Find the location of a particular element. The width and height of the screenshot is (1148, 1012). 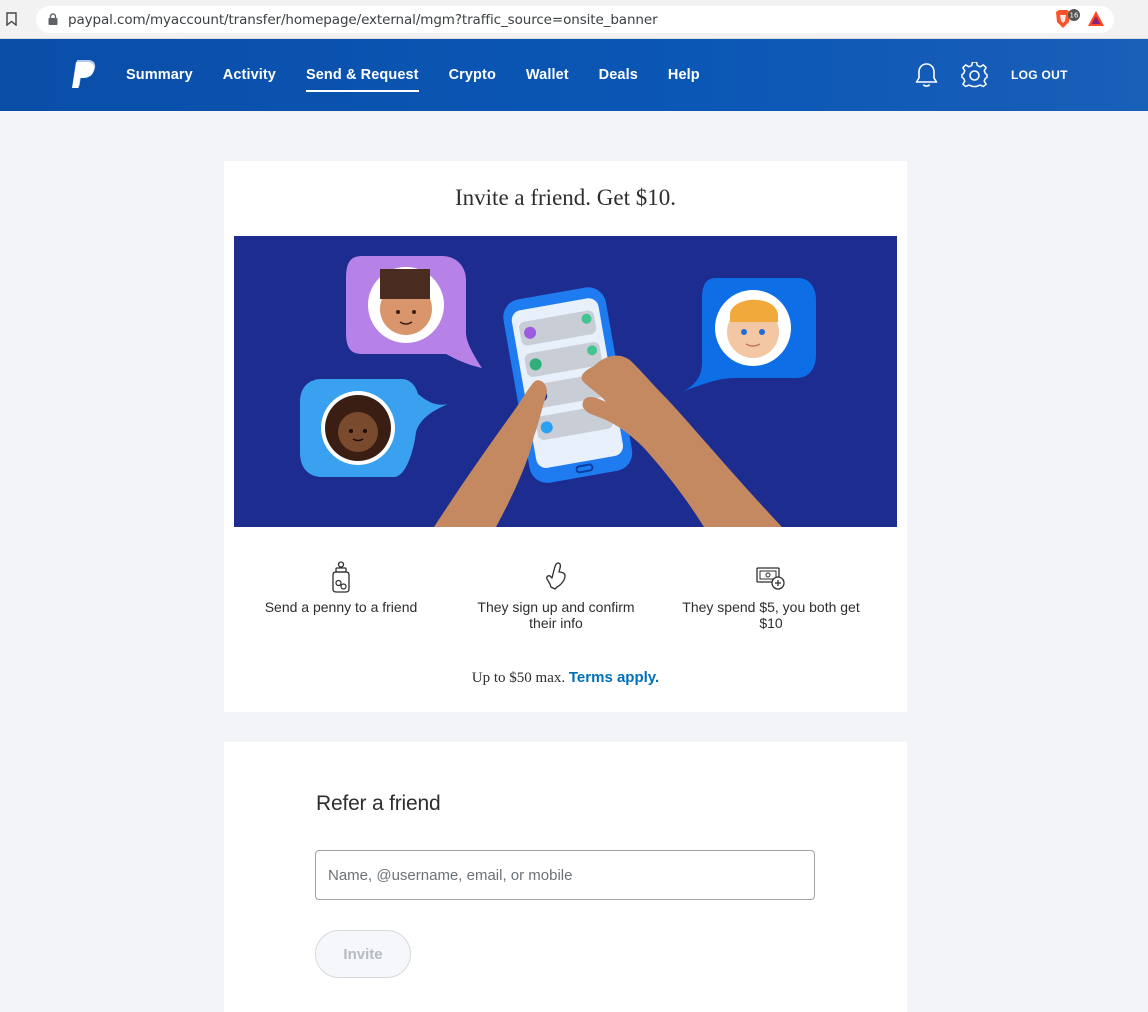

invite-button: Invite is located at coordinates (363, 954).